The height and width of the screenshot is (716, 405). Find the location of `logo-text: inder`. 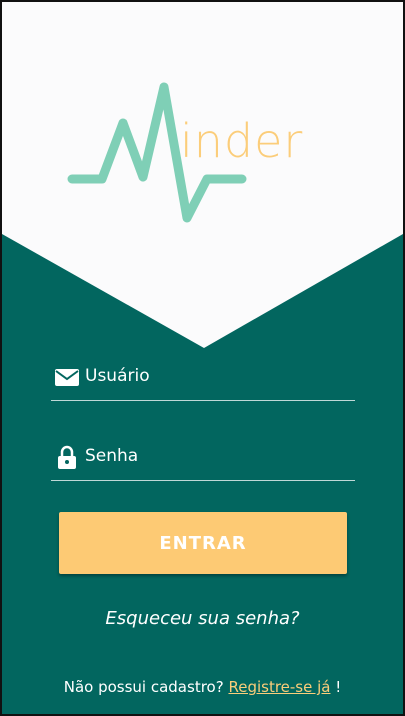

logo-text: inder is located at coordinates (242, 141).